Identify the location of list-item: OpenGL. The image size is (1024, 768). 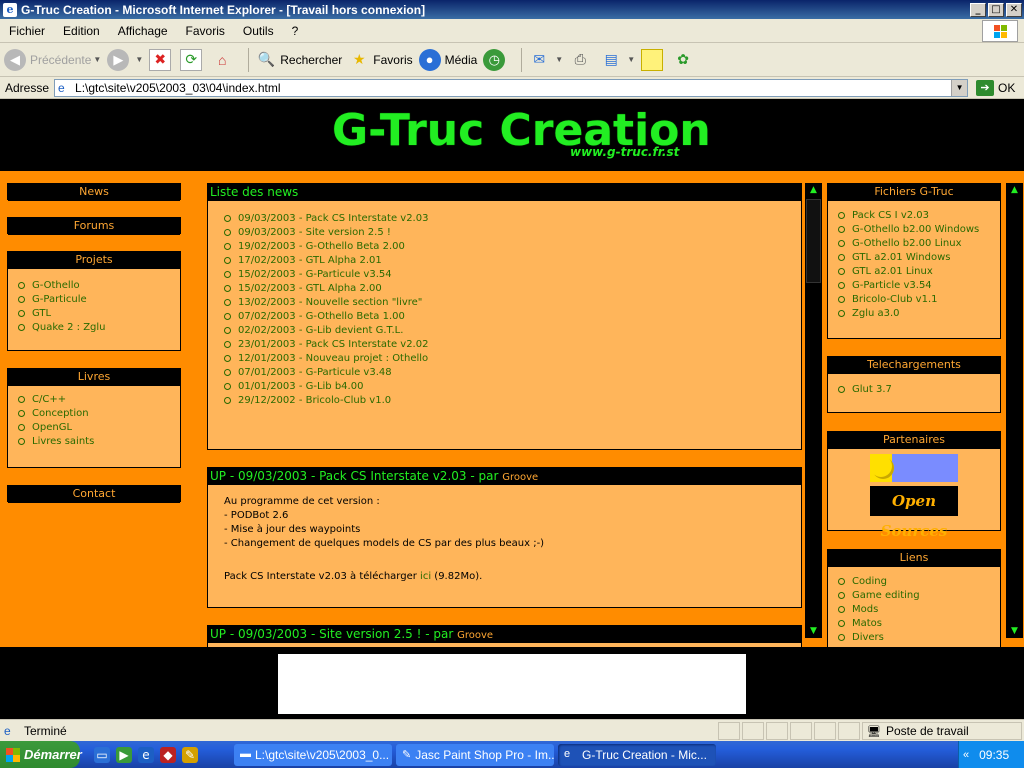
(99, 427).